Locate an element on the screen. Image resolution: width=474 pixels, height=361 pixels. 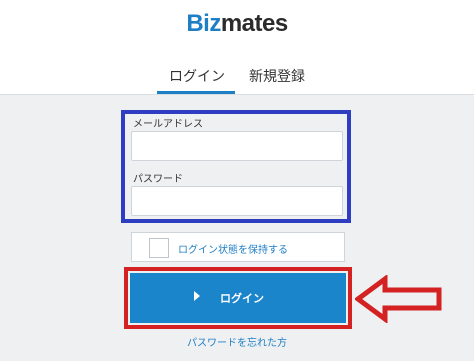
remember-label: ログイン状態を保持する is located at coordinates (233, 250).